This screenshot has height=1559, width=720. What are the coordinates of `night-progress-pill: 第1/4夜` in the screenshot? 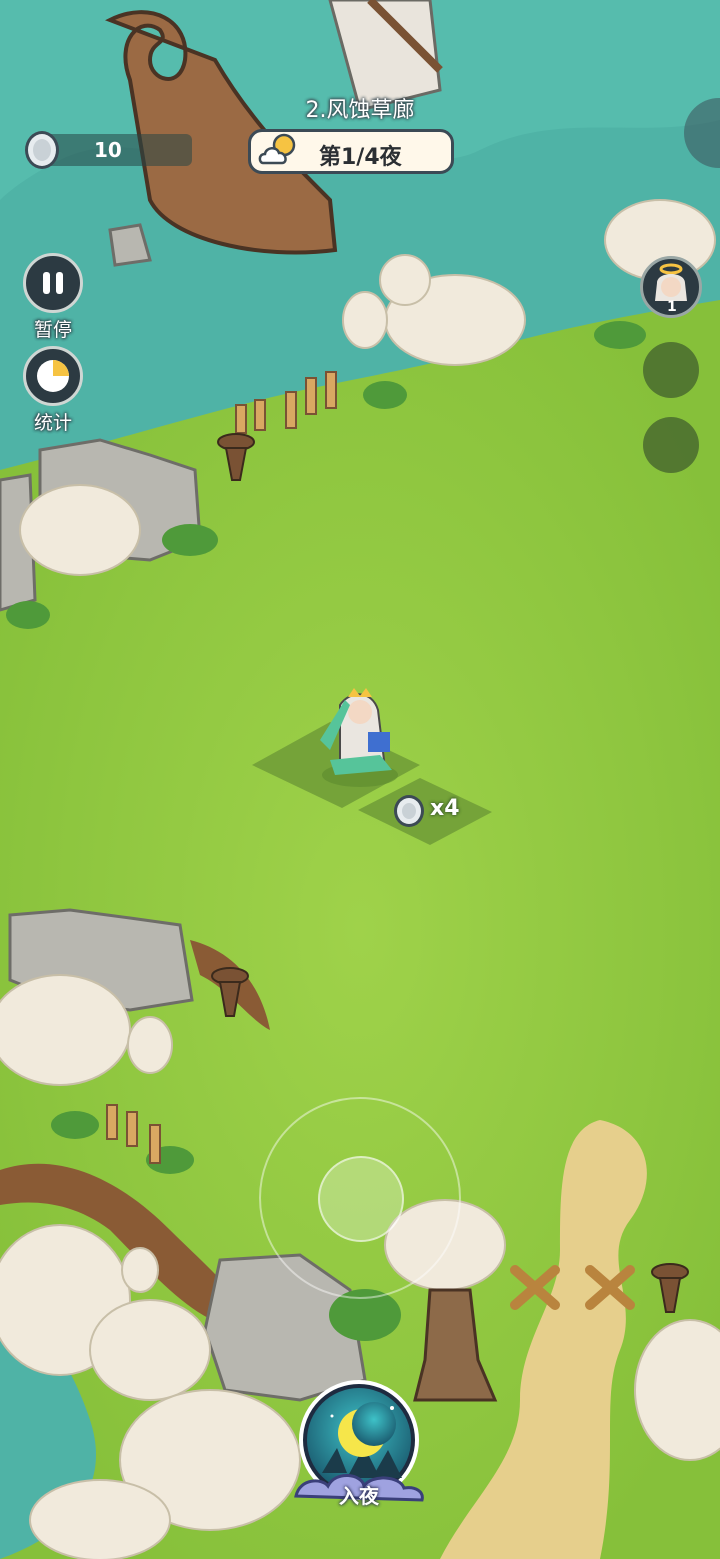 It's located at (351, 151).